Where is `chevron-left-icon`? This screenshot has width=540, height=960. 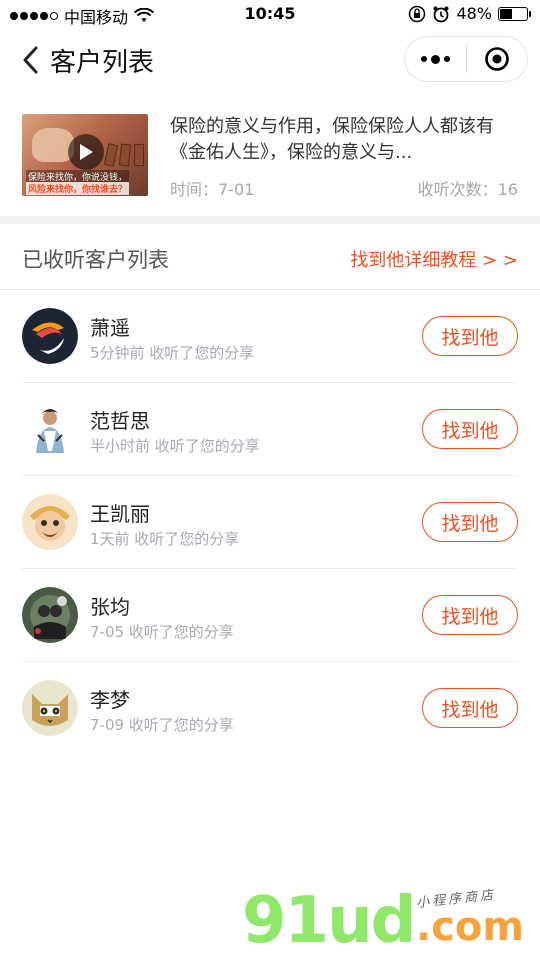
chevron-left-icon is located at coordinates (30, 60).